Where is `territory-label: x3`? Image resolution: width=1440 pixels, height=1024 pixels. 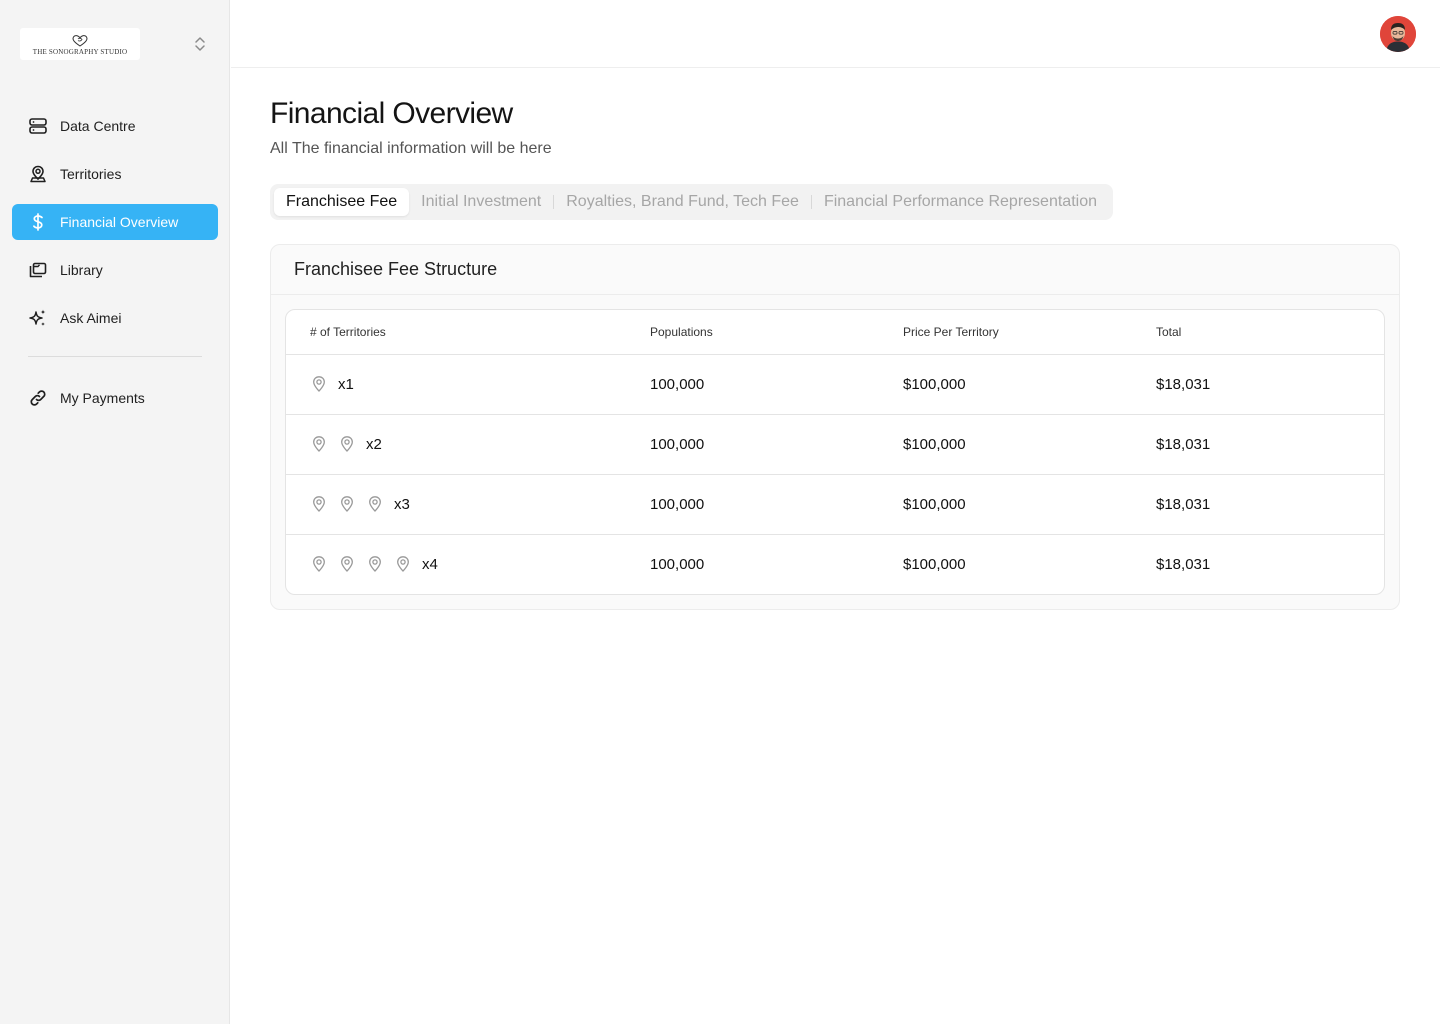
territory-label: x3 is located at coordinates (402, 504).